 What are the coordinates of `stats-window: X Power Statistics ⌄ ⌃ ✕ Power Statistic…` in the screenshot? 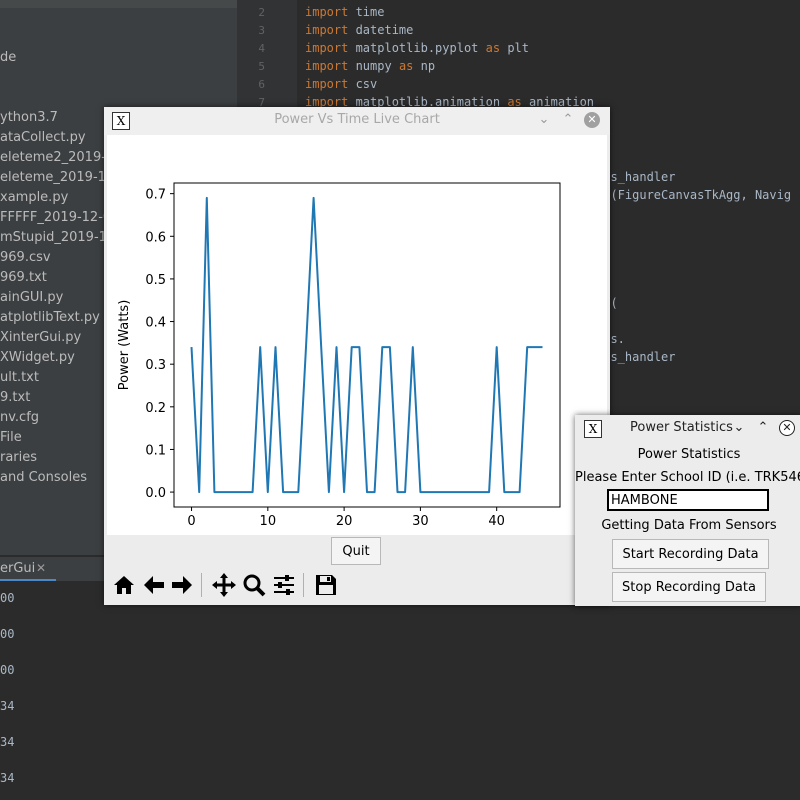 It's located at (687, 510).